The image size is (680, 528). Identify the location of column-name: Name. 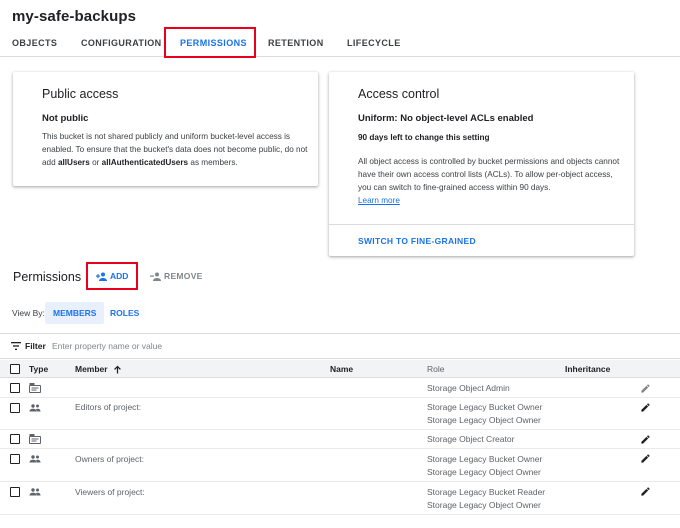
(341, 369).